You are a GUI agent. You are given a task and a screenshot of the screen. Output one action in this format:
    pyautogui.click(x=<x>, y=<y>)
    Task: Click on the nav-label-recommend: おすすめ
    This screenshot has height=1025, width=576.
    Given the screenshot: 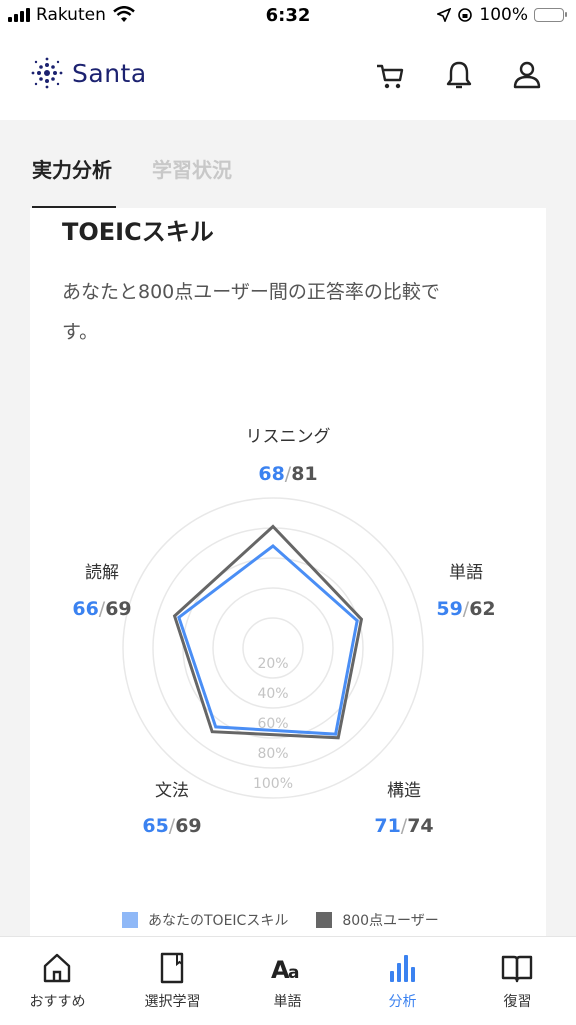 What is the action you would take?
    pyautogui.click(x=57, y=1002)
    